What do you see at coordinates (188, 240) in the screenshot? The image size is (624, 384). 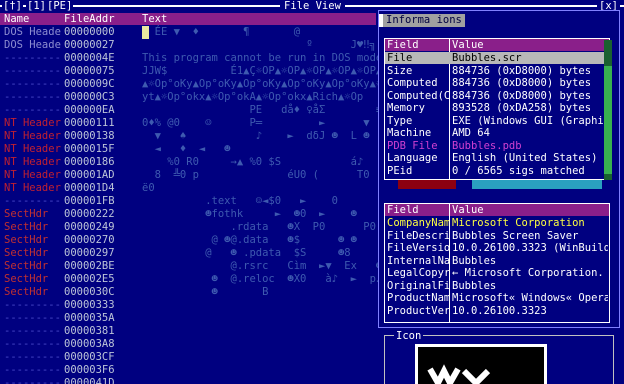 I see `file-row: SectHdr 00000270 @ ☻@.data ☻$ ☻ ☻` at bounding box center [188, 240].